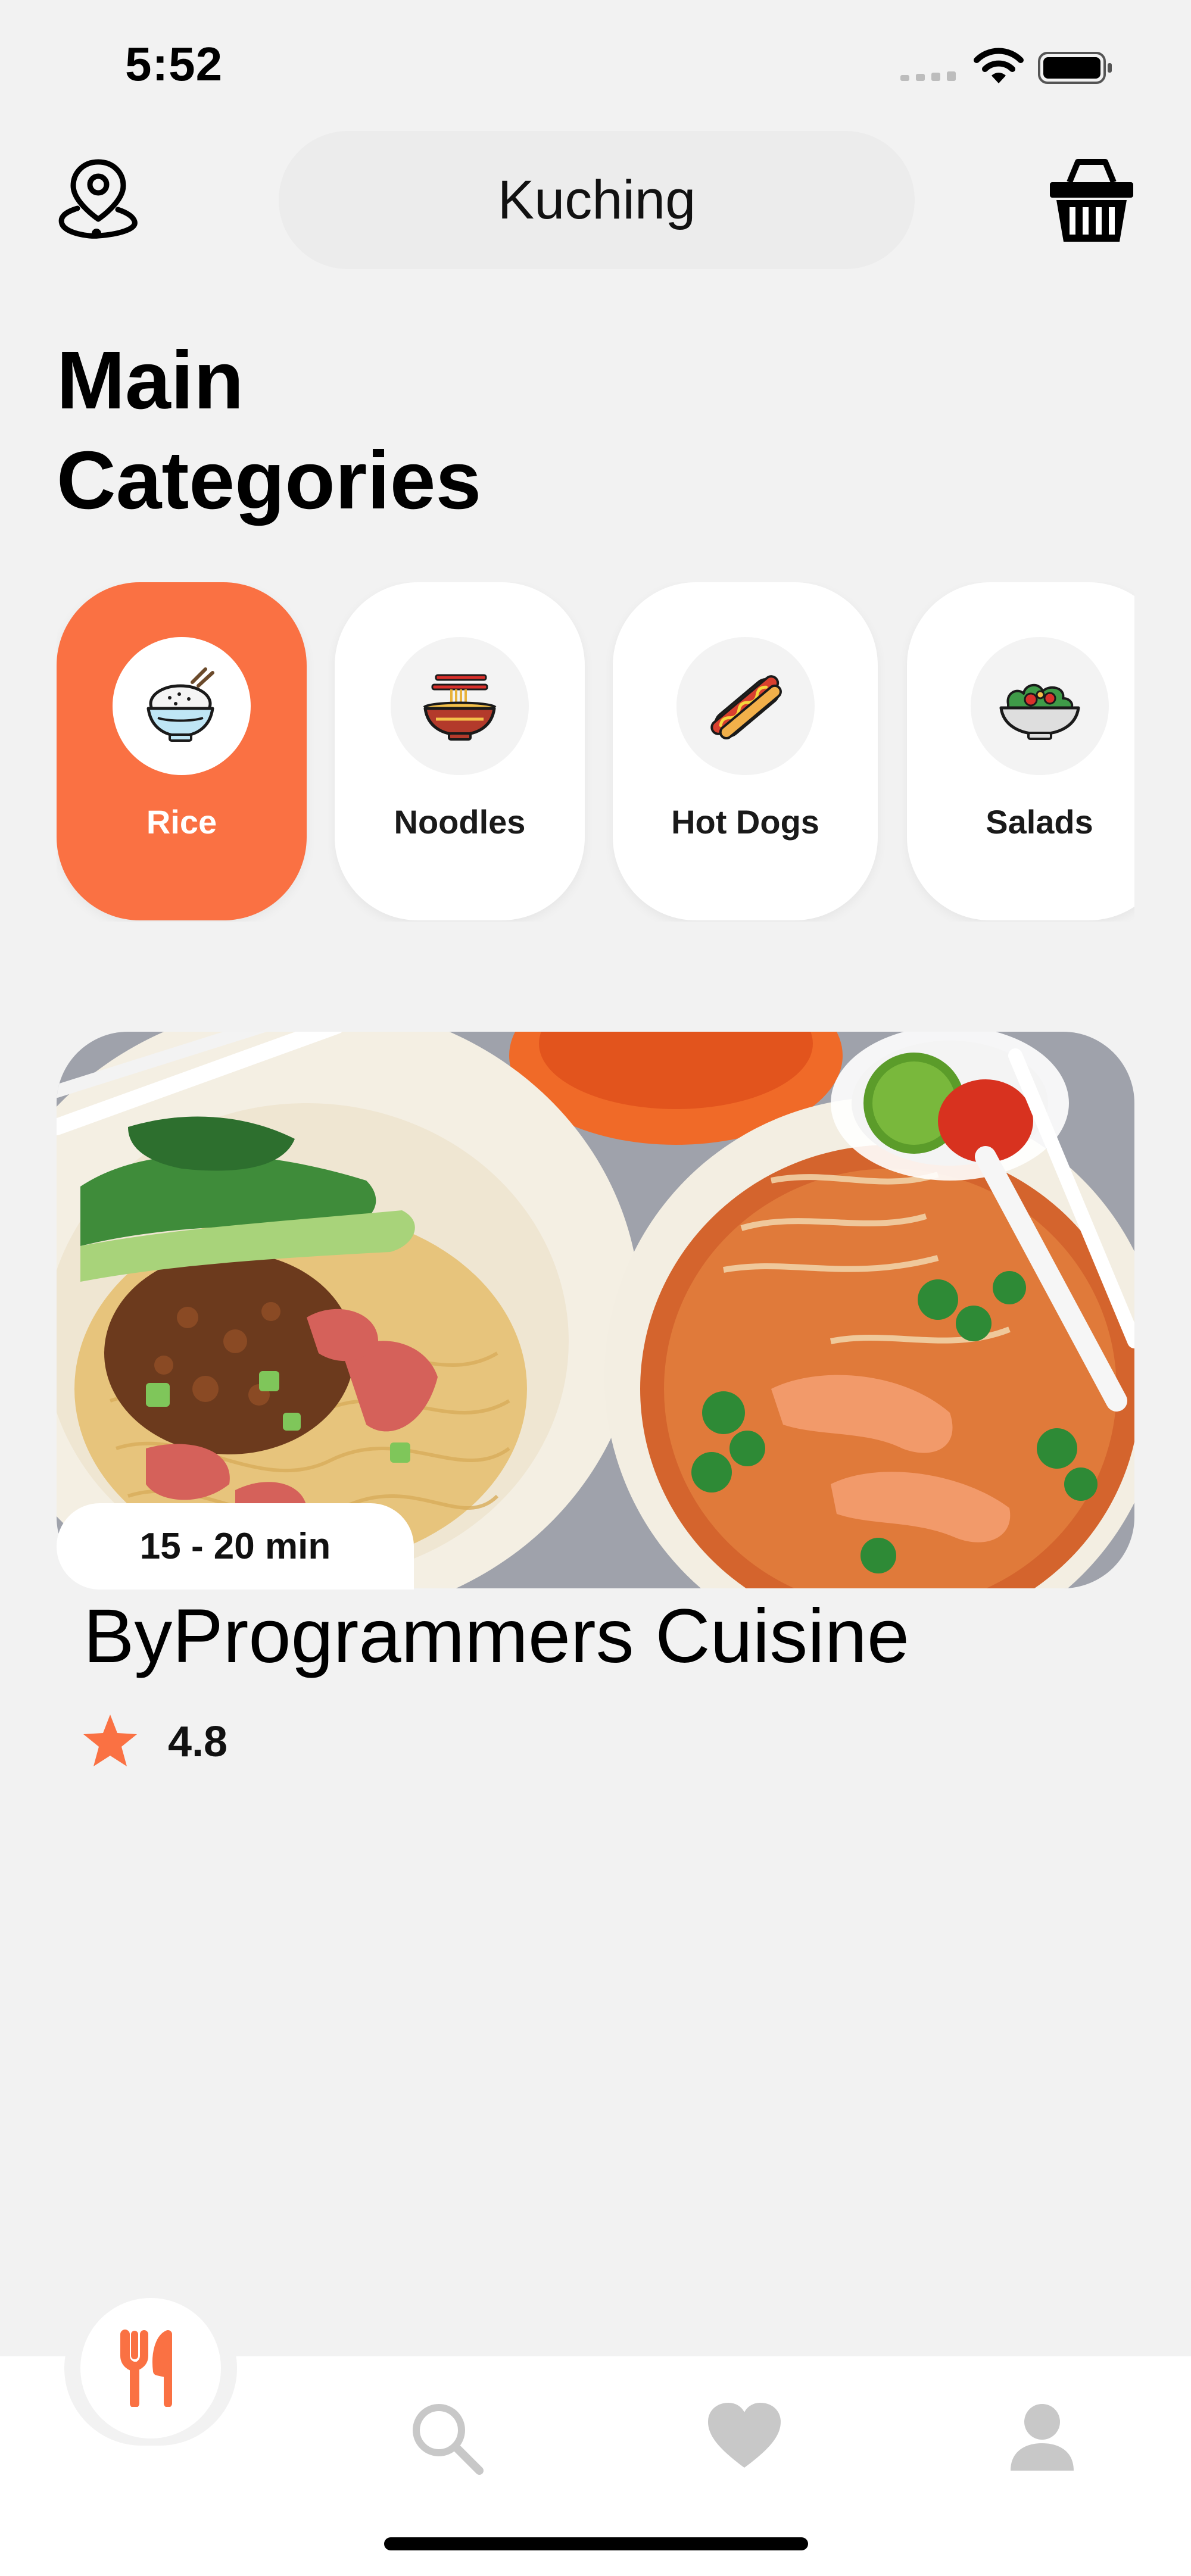 The image size is (1191, 2576). I want to click on page-title: Main Categories, so click(269, 430).